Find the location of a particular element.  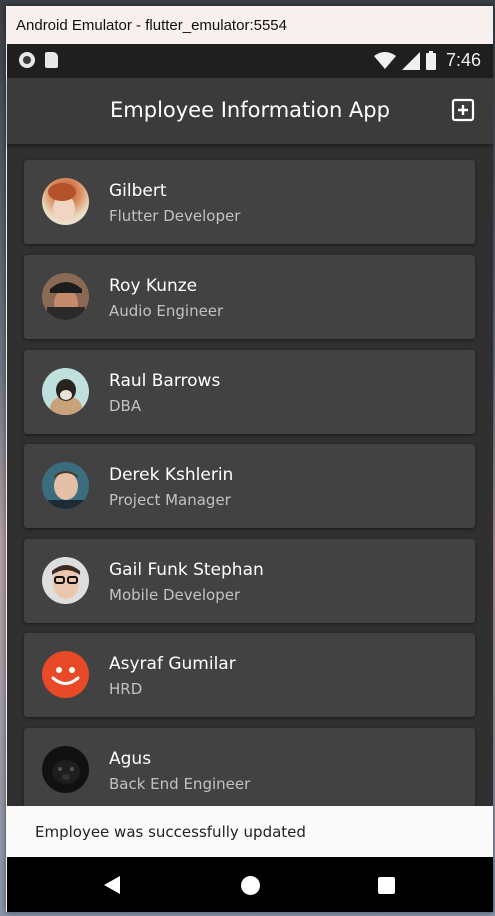

employee-name: Asyraf Gumilar is located at coordinates (172, 664).